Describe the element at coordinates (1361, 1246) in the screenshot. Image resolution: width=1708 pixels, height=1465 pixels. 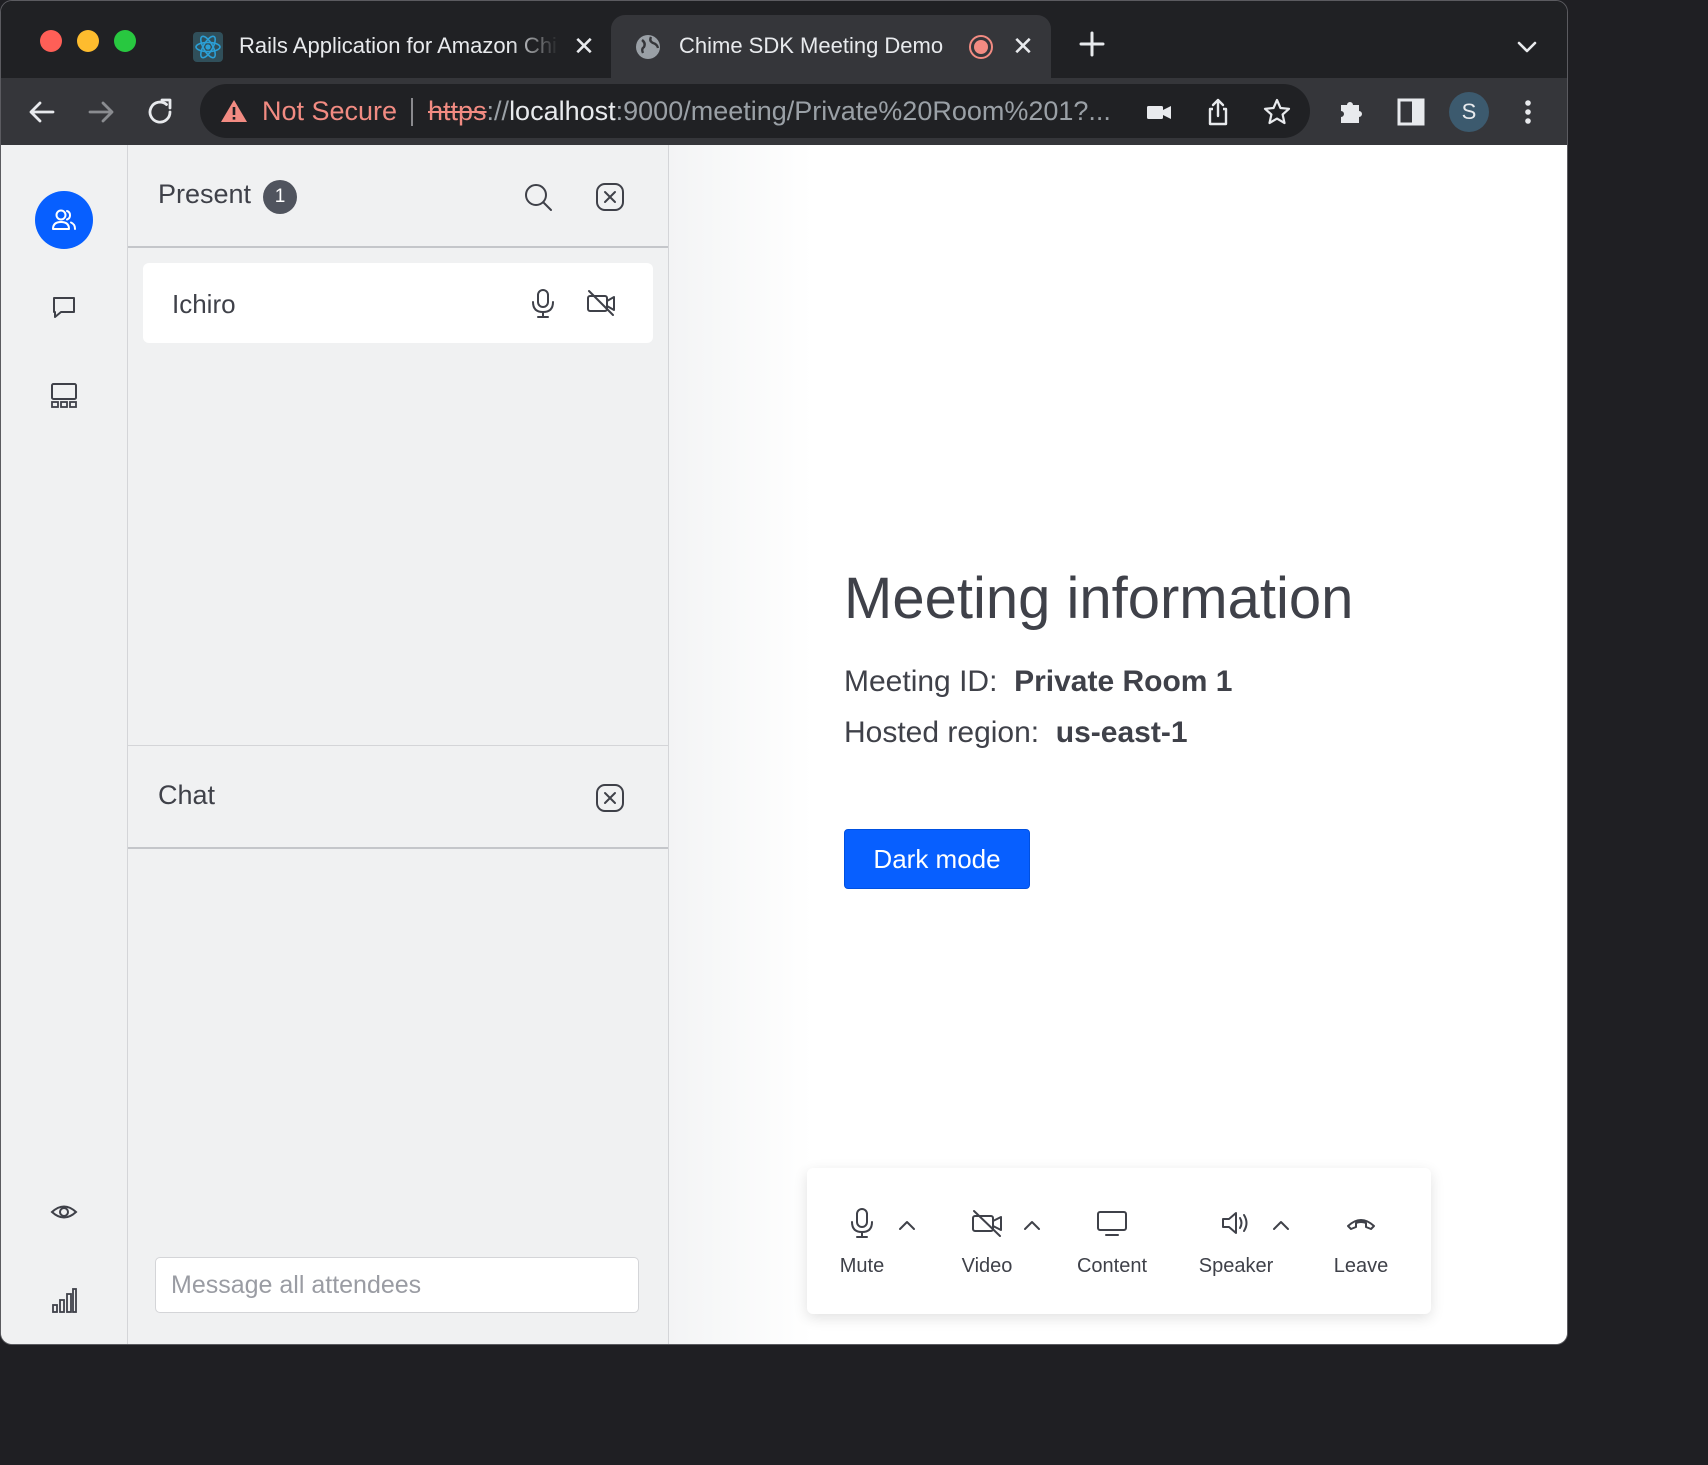
I see `leave-control: Leave` at that location.